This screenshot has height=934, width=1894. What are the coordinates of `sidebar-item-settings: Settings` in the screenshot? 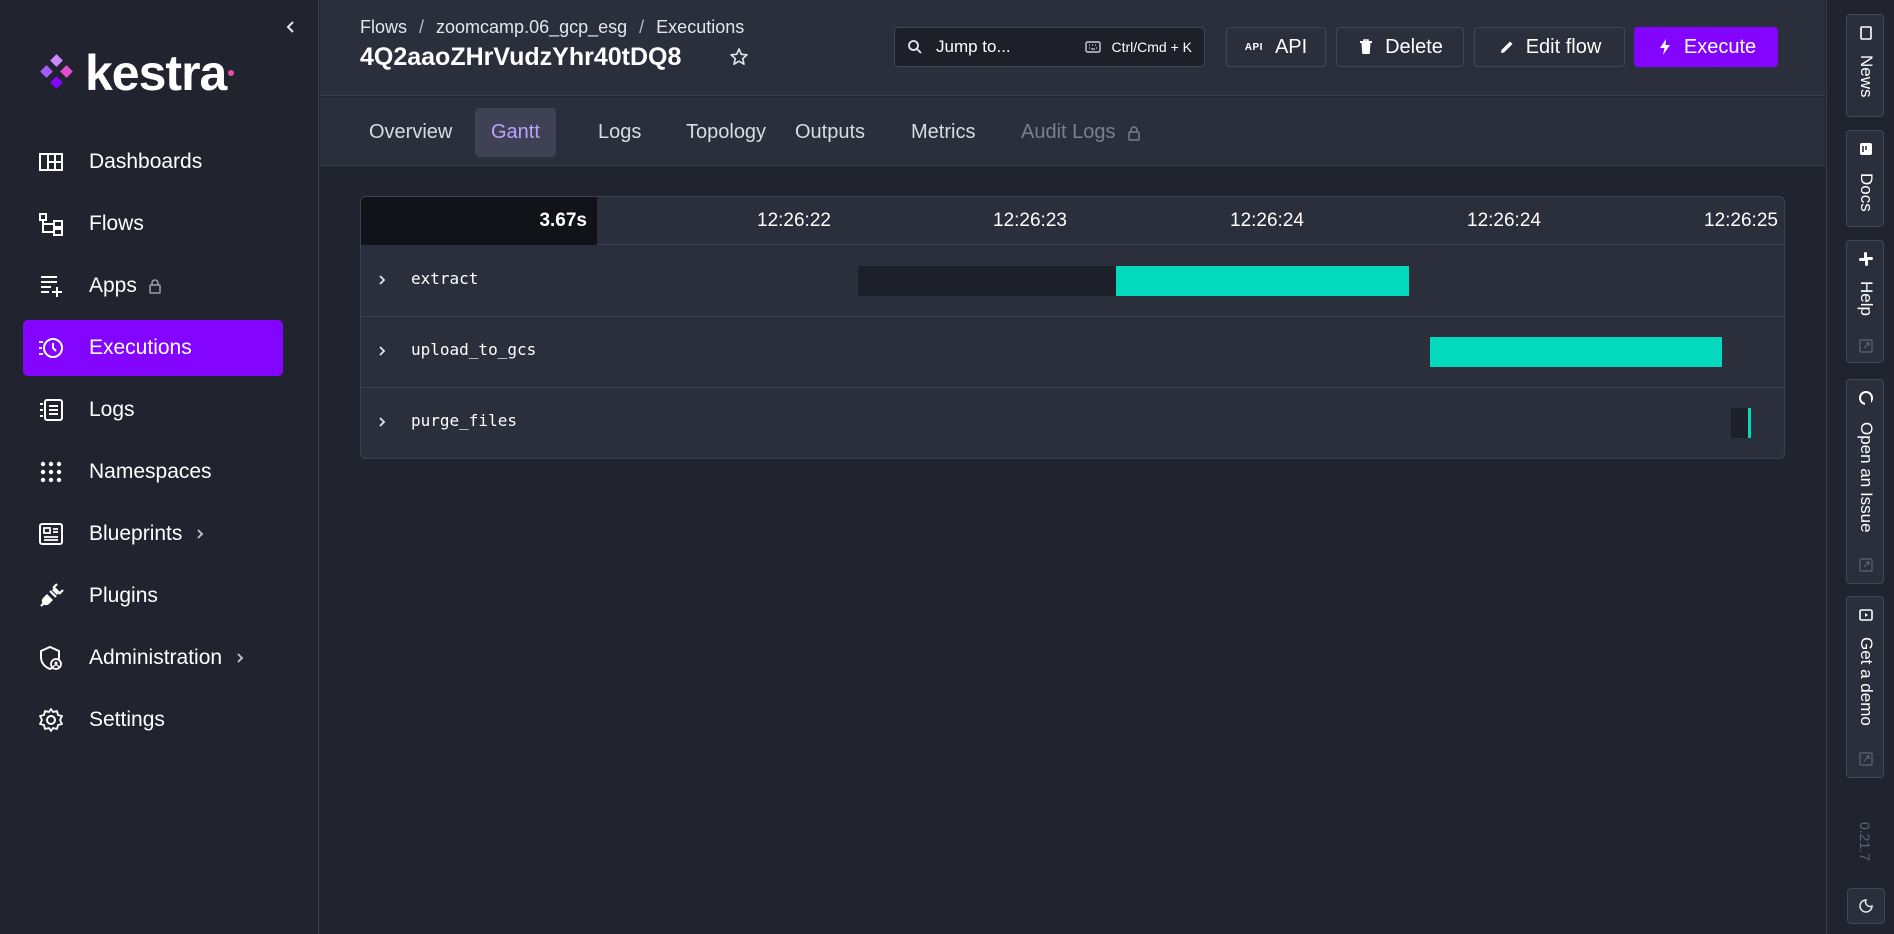 It's located at (153, 720).